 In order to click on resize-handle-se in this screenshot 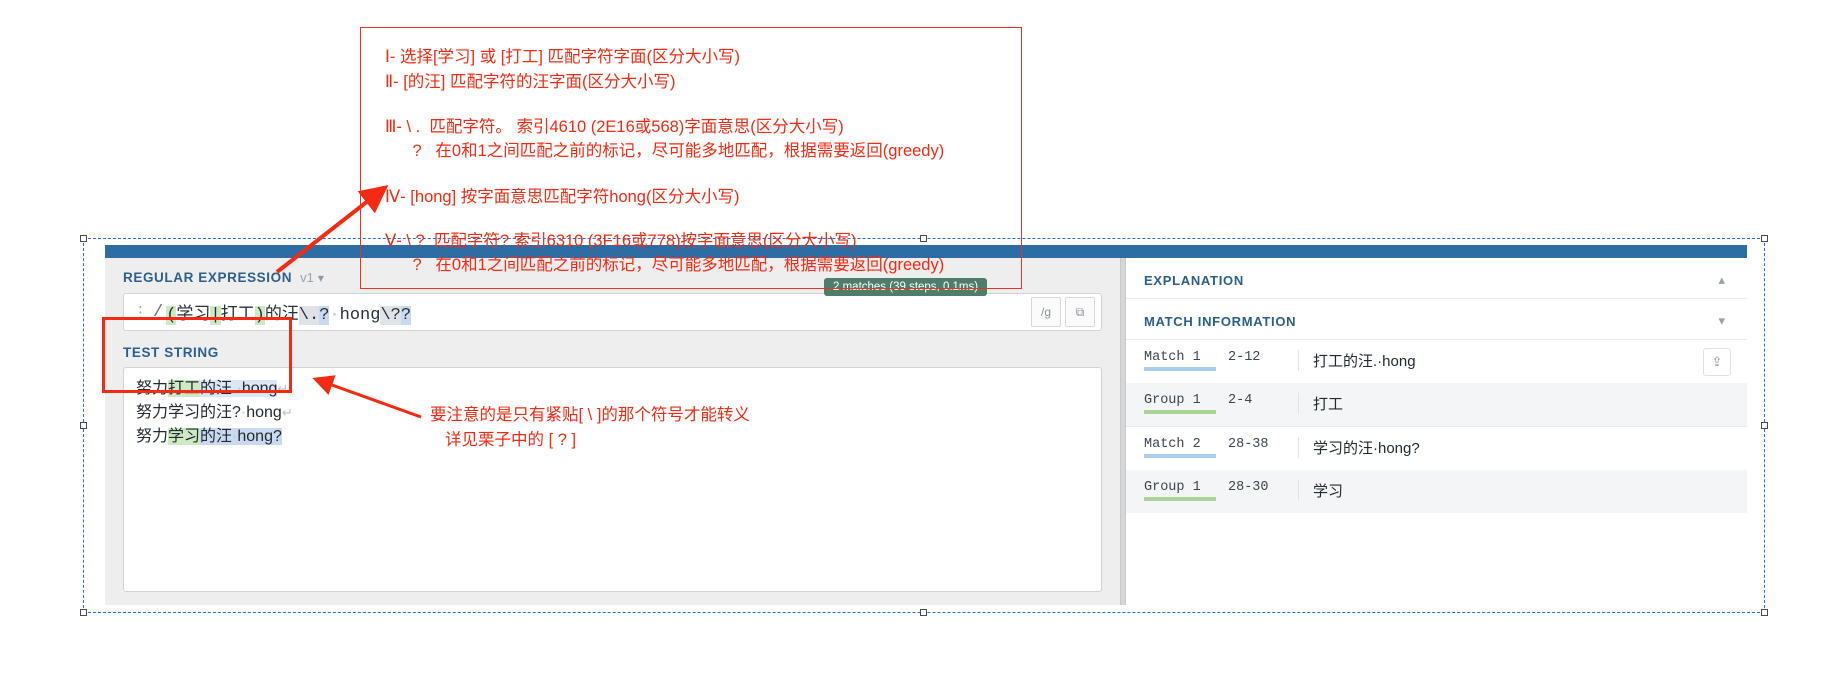, I will do `click(1764, 612)`.